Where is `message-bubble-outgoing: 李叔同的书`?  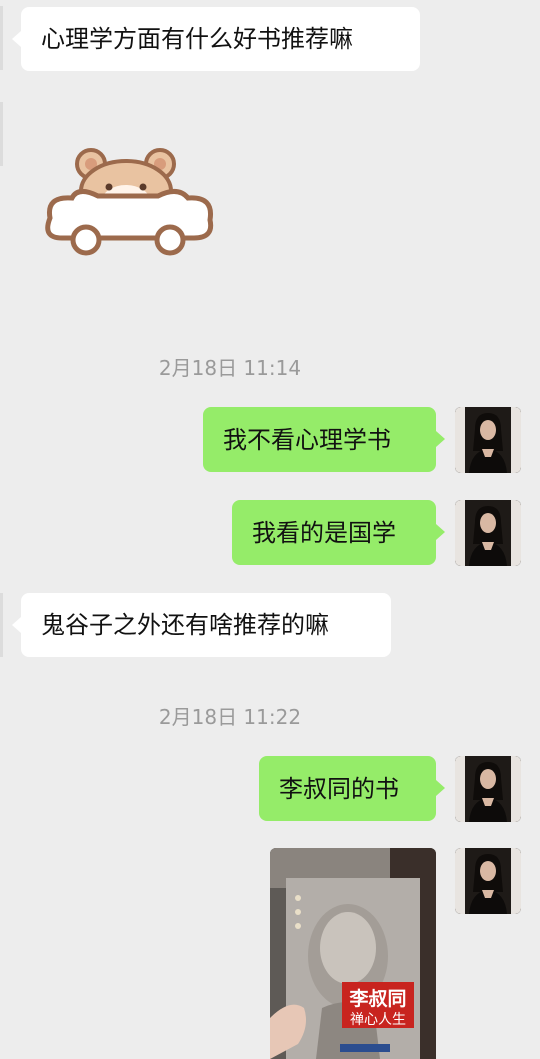 message-bubble-outgoing: 李叔同的书 is located at coordinates (347, 788).